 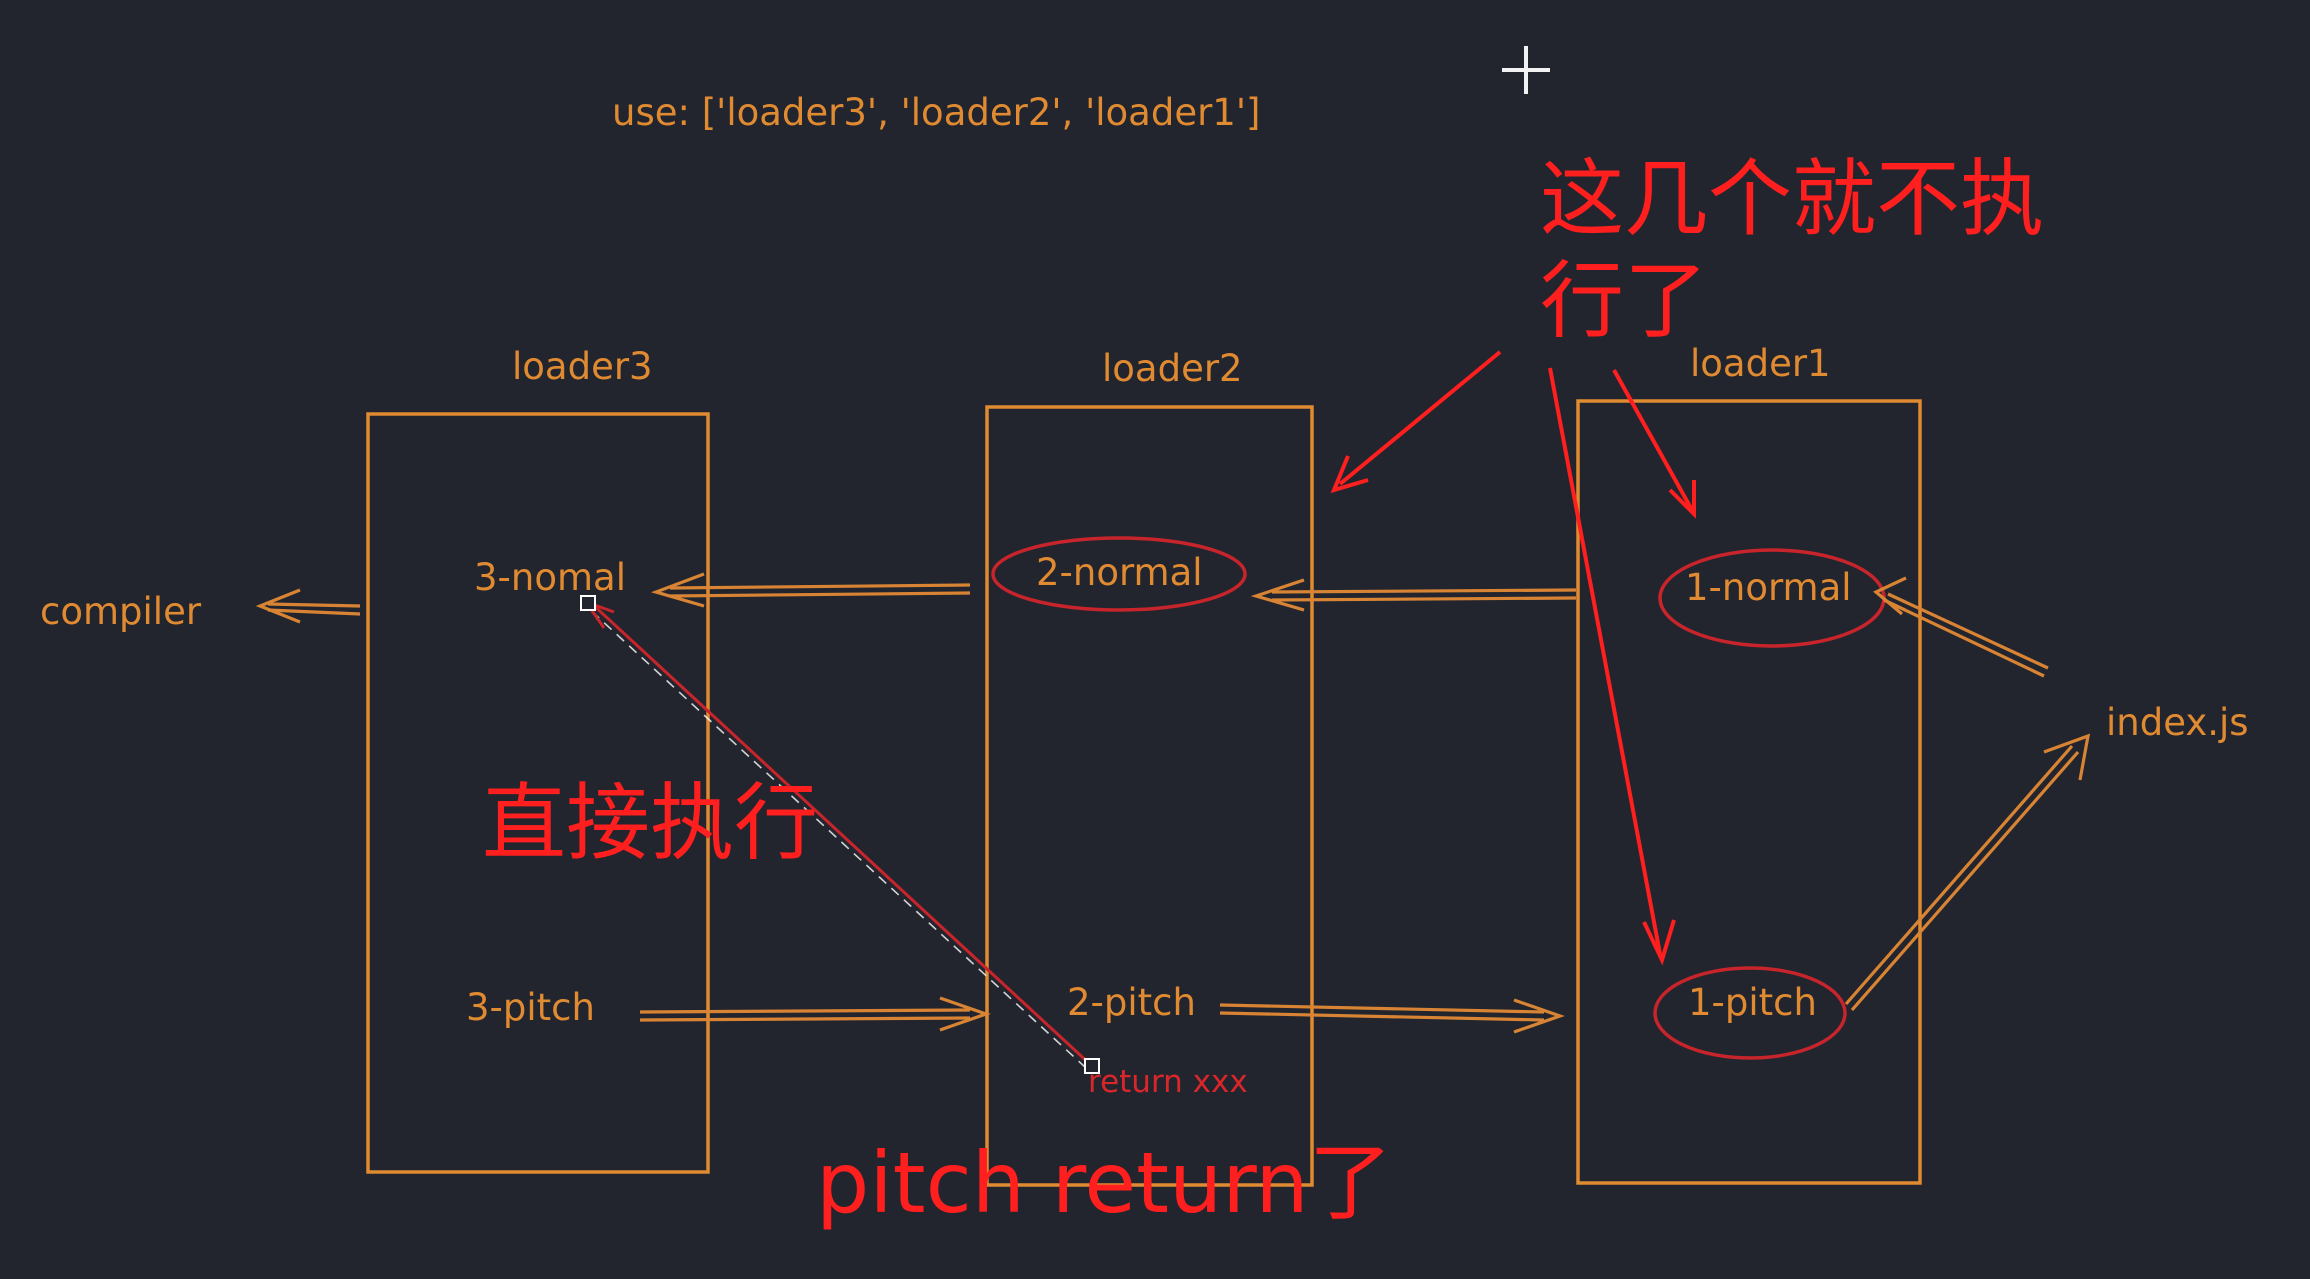 What do you see at coordinates (1612, 666) in the screenshot?
I see `red-arrow-to-loader1pitch` at bounding box center [1612, 666].